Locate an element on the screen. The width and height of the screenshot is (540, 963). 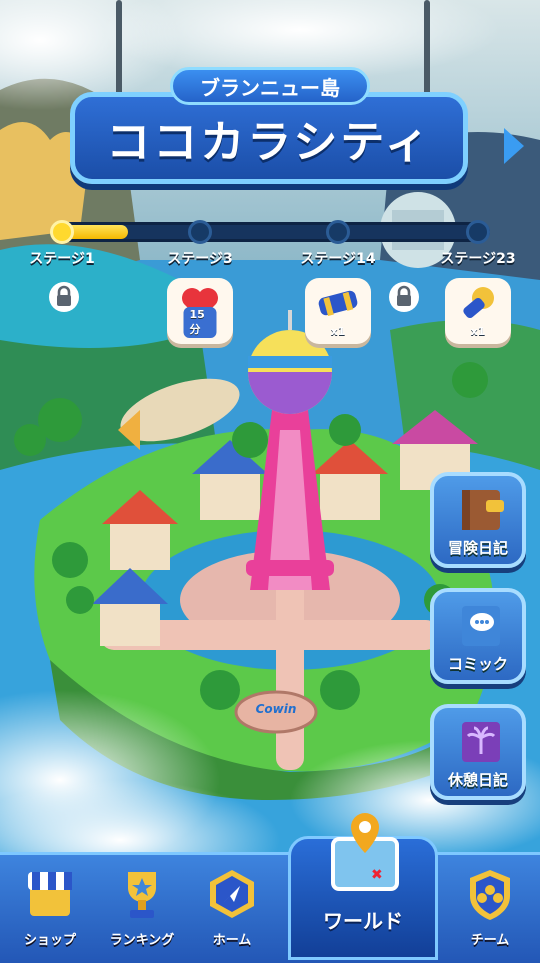
adventure-diary-button: 冒険日記 is located at coordinates (478, 520).